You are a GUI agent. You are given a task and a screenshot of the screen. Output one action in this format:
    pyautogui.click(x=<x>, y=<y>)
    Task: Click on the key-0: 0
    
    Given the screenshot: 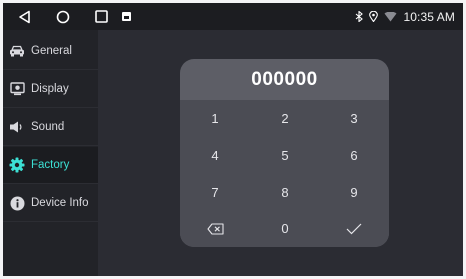 What is the action you would take?
    pyautogui.click(x=285, y=228)
    